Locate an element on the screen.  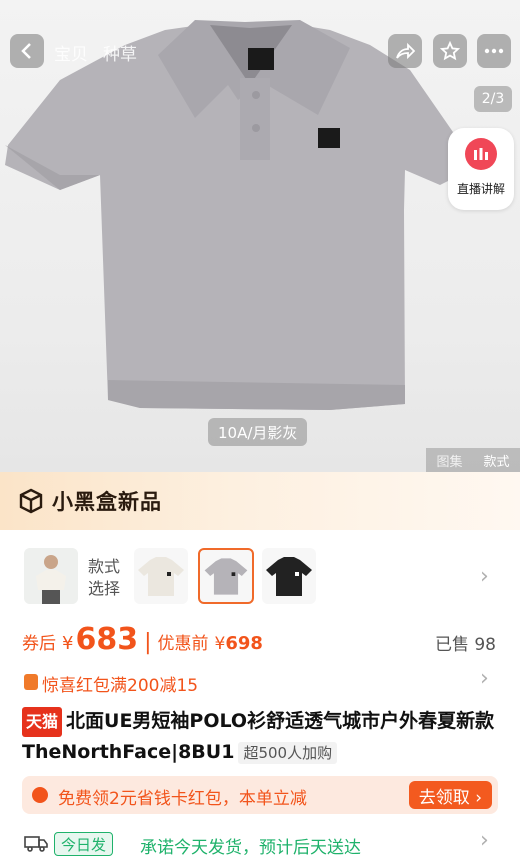
more-button is located at coordinates (494, 51).